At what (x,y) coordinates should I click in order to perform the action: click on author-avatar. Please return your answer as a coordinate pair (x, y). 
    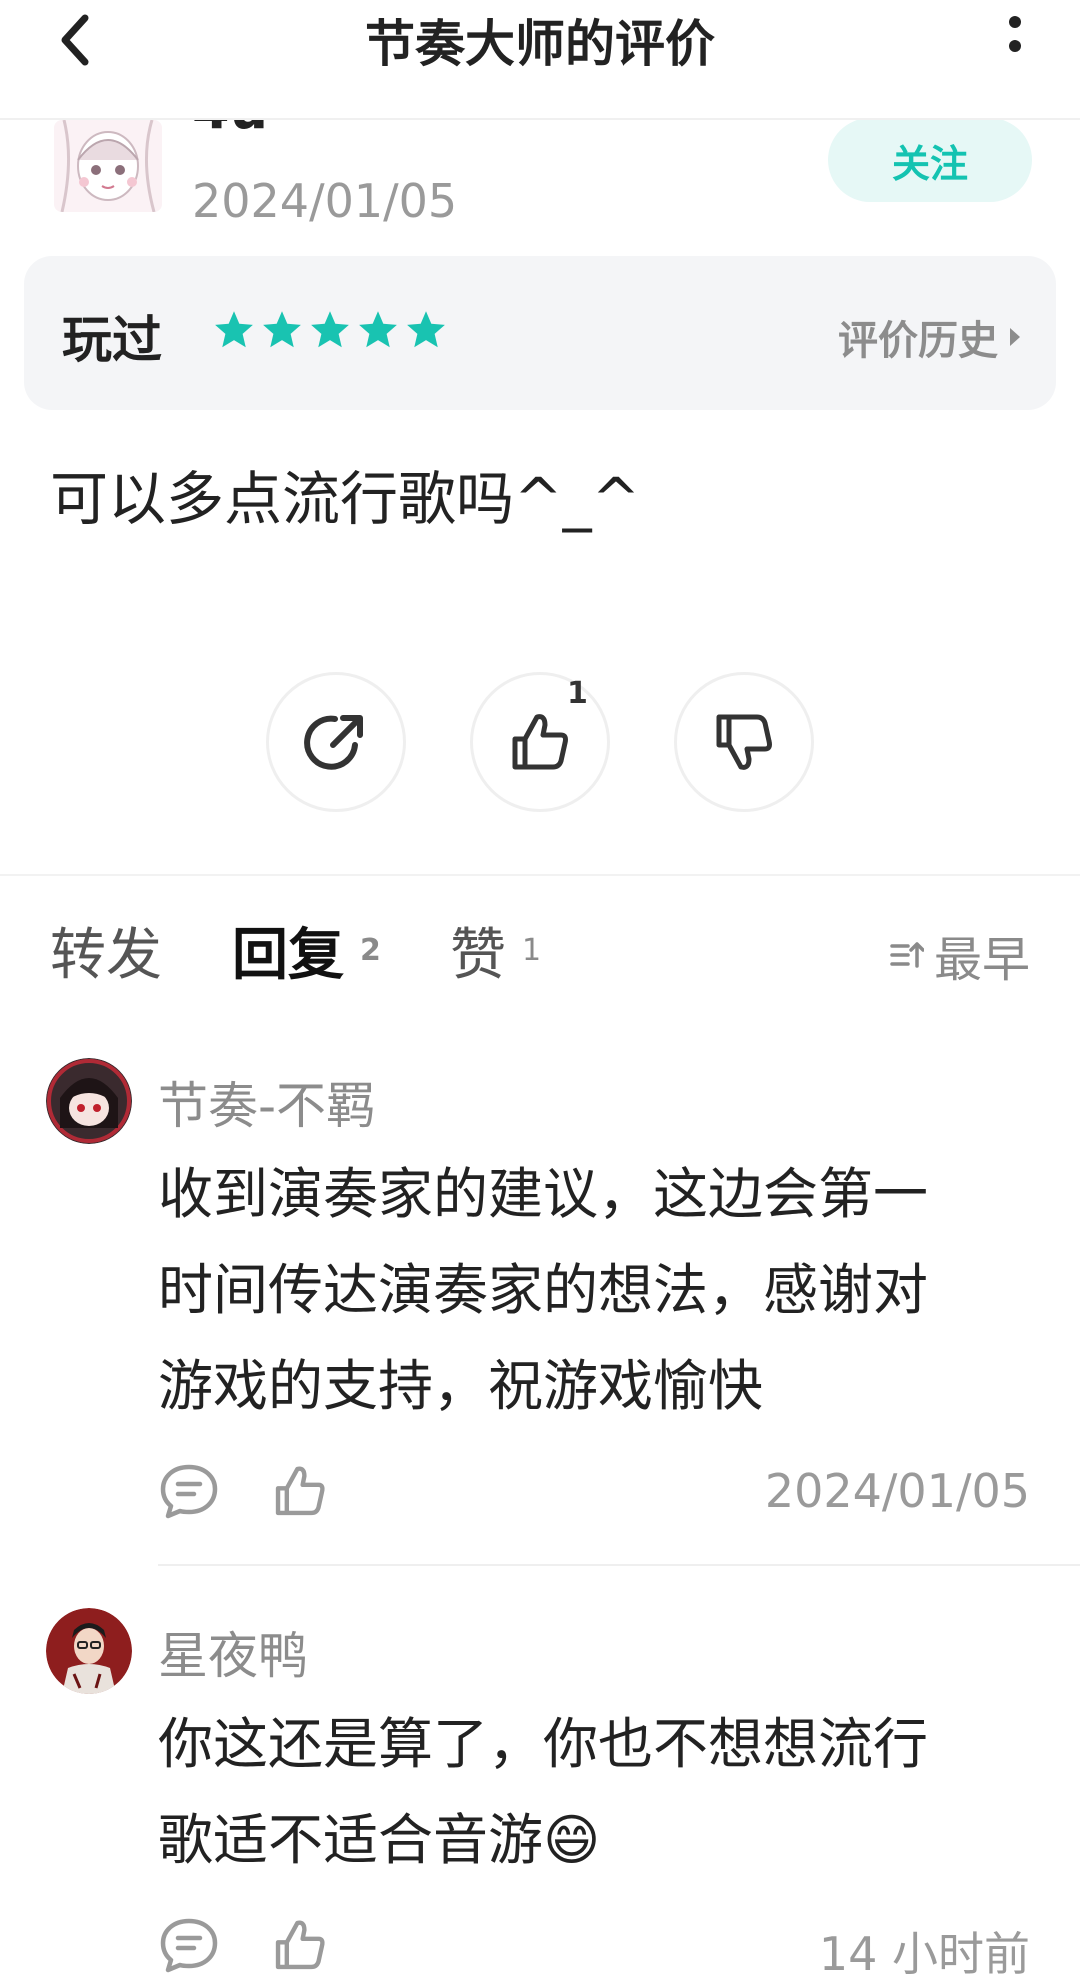
    Looking at the image, I should click on (108, 166).